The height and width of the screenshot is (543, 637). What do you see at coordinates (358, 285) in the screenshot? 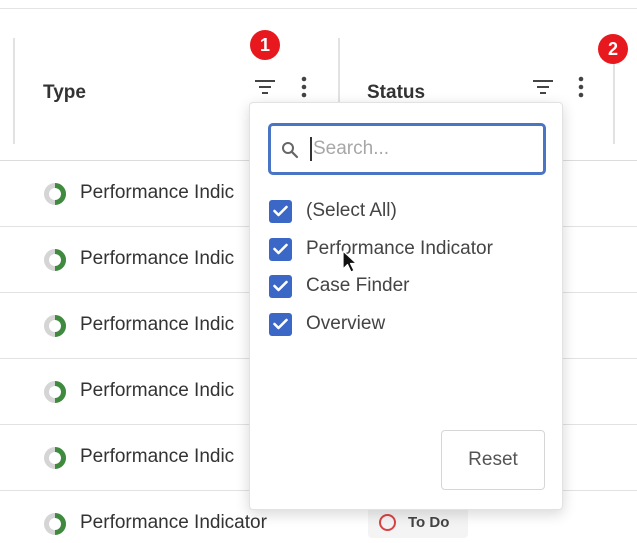
I see `option-label: Case Finder` at bounding box center [358, 285].